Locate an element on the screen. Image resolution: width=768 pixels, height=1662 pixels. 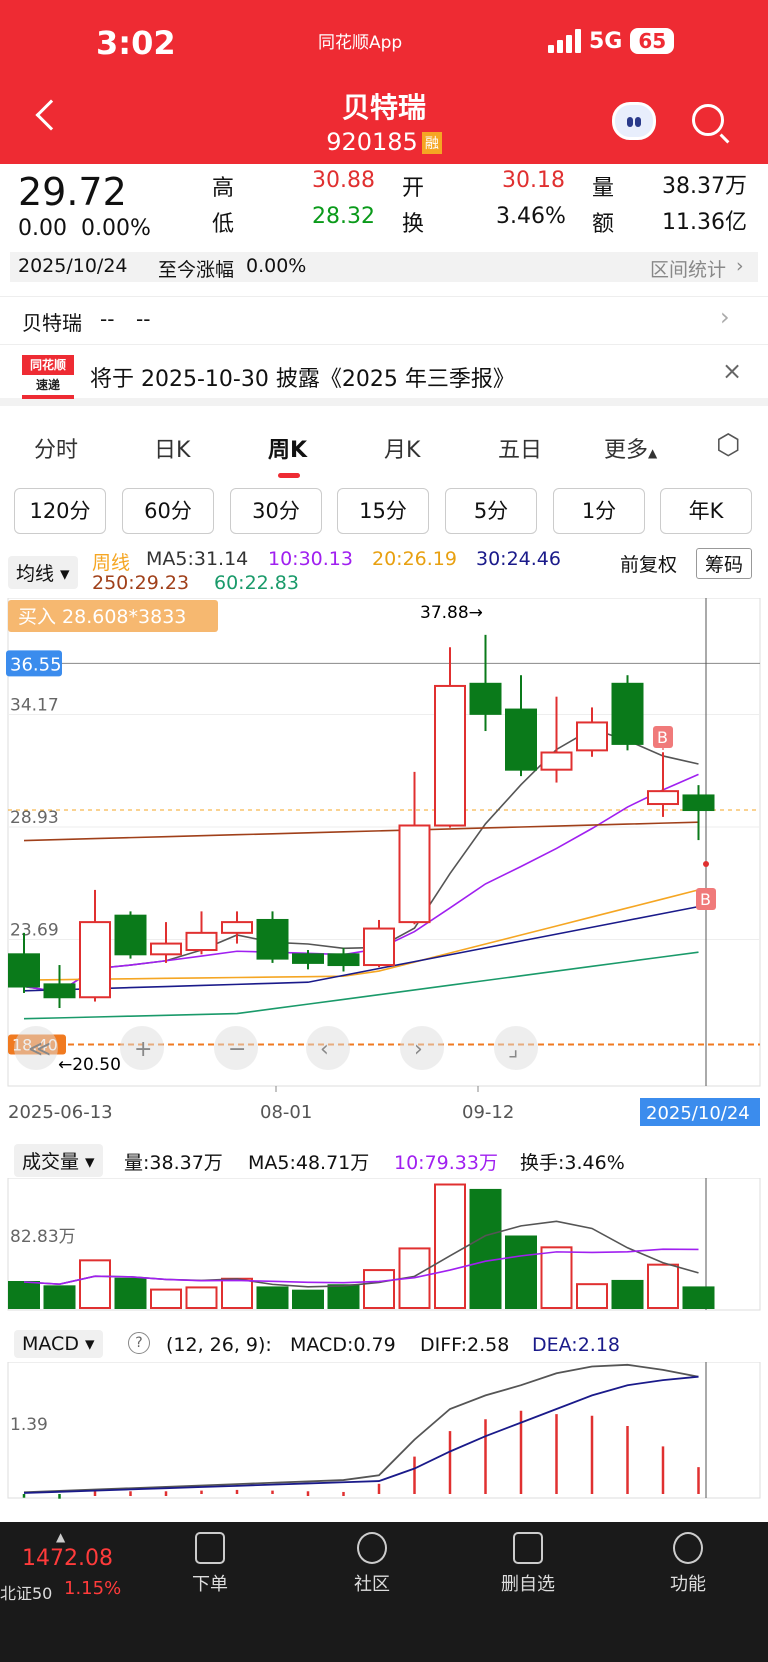
tab-intraday: 分时 is located at coordinates (56, 448).